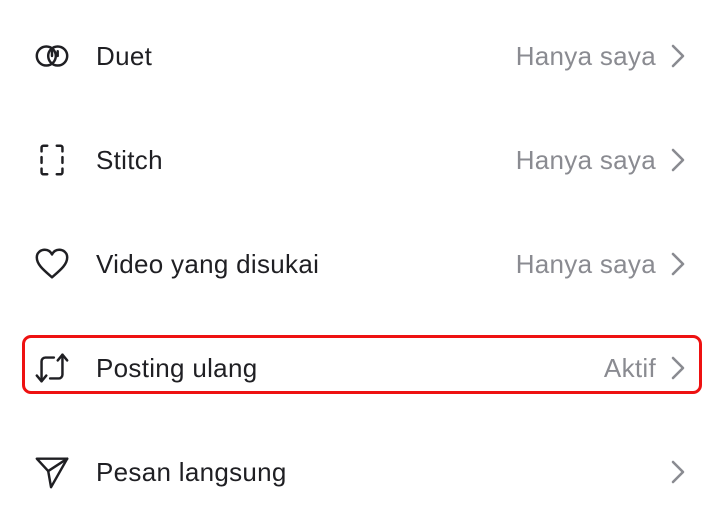  Describe the element at coordinates (52, 472) in the screenshot. I see `send-icon` at that location.